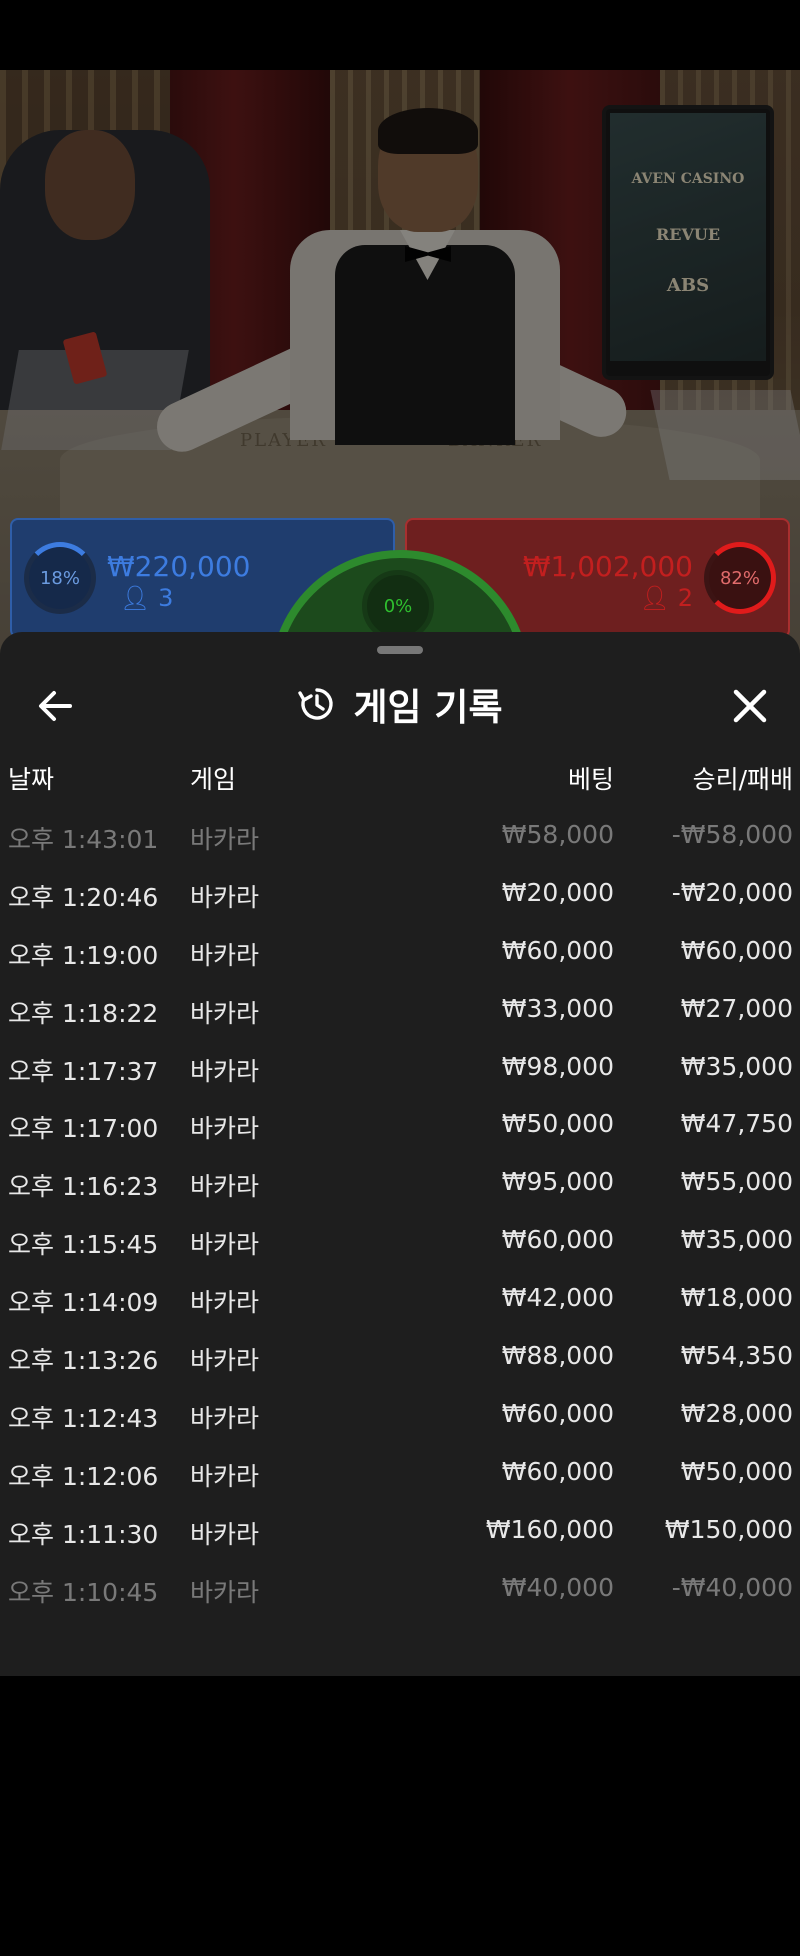  I want to click on row-date: 오후 1:16:23, so click(83, 1187).